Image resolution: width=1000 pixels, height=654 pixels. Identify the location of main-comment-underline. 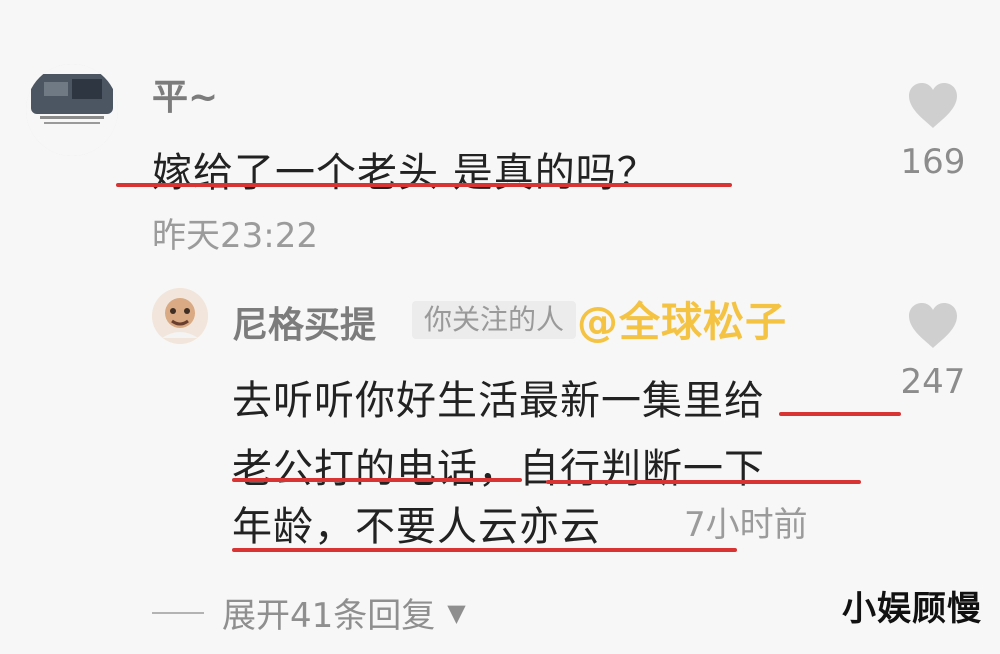
(424, 185).